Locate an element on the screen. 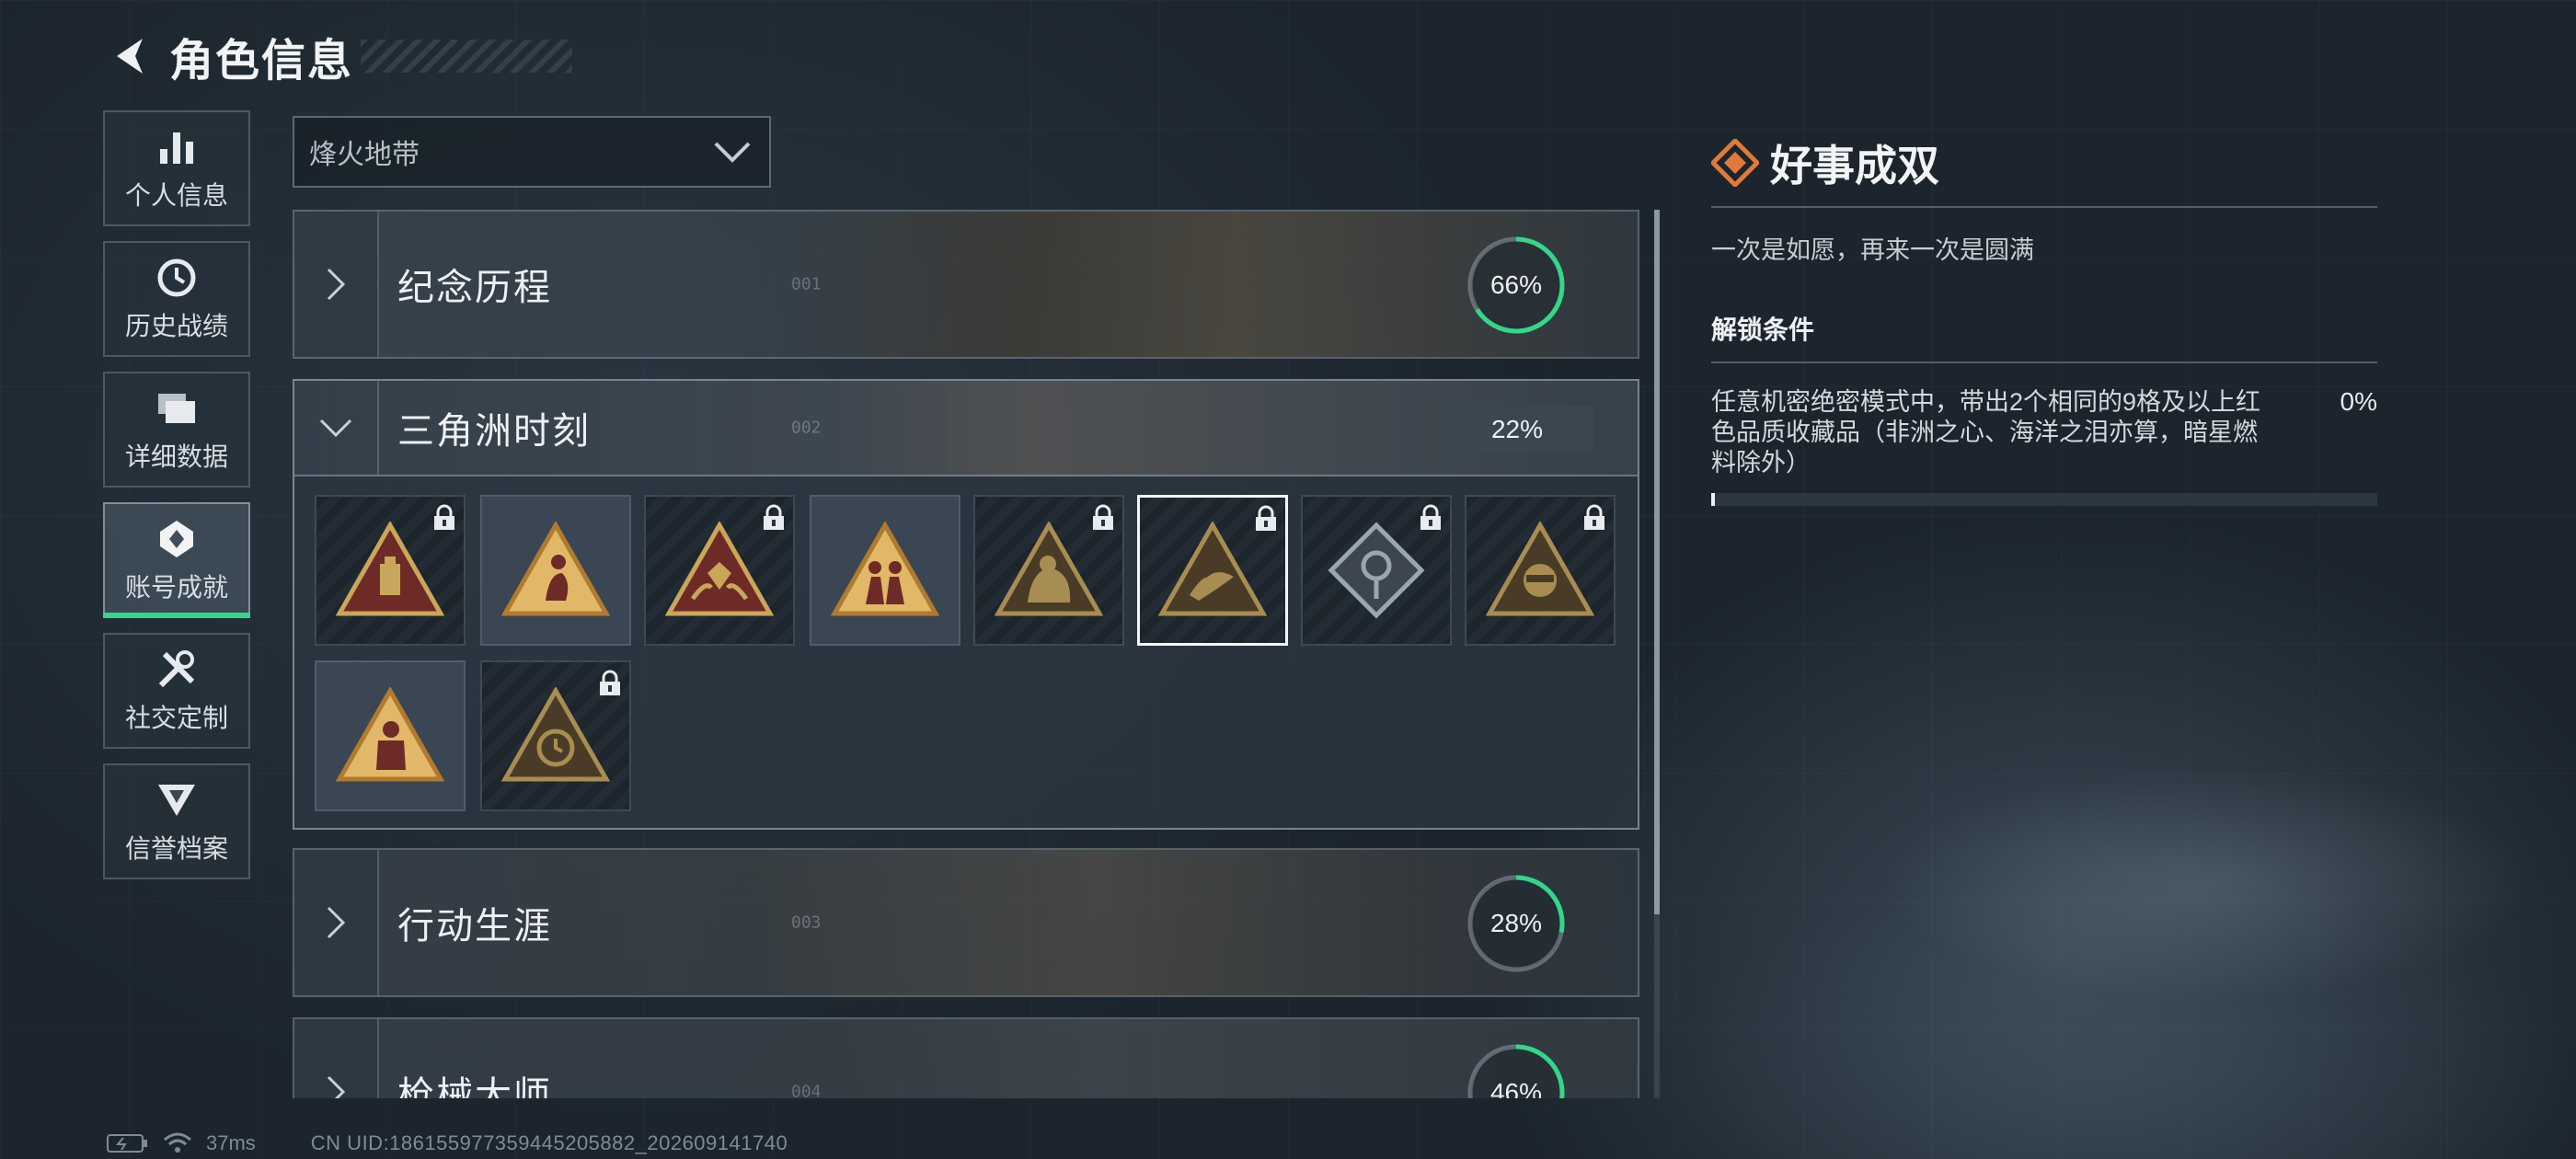 The image size is (2576, 1159). title-decoration is located at coordinates (467, 56).